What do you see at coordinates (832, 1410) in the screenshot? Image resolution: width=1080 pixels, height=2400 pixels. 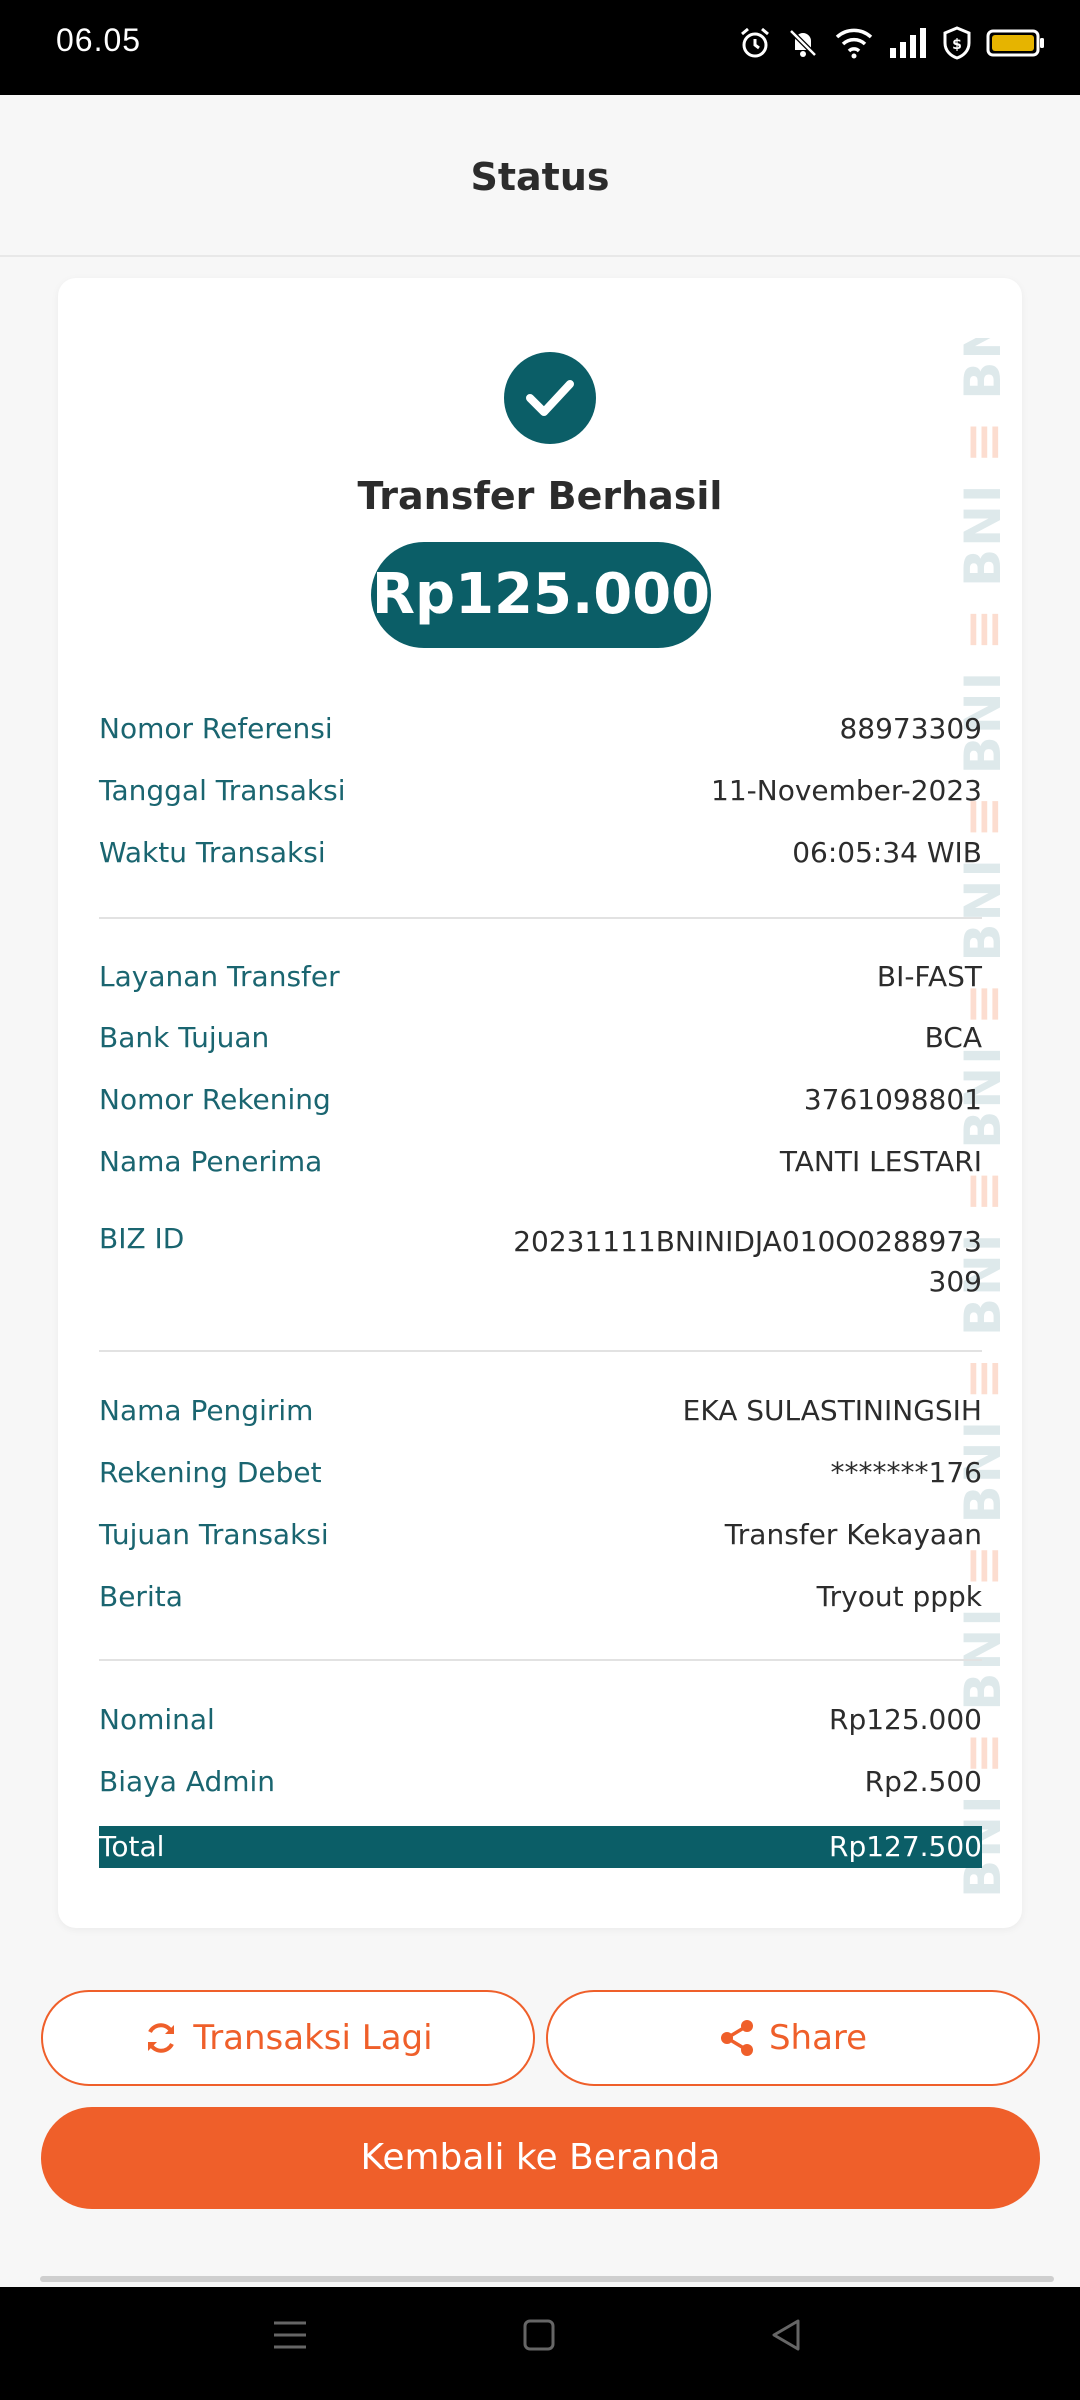 I see `row-value: EKA SULASTININGSIH` at bounding box center [832, 1410].